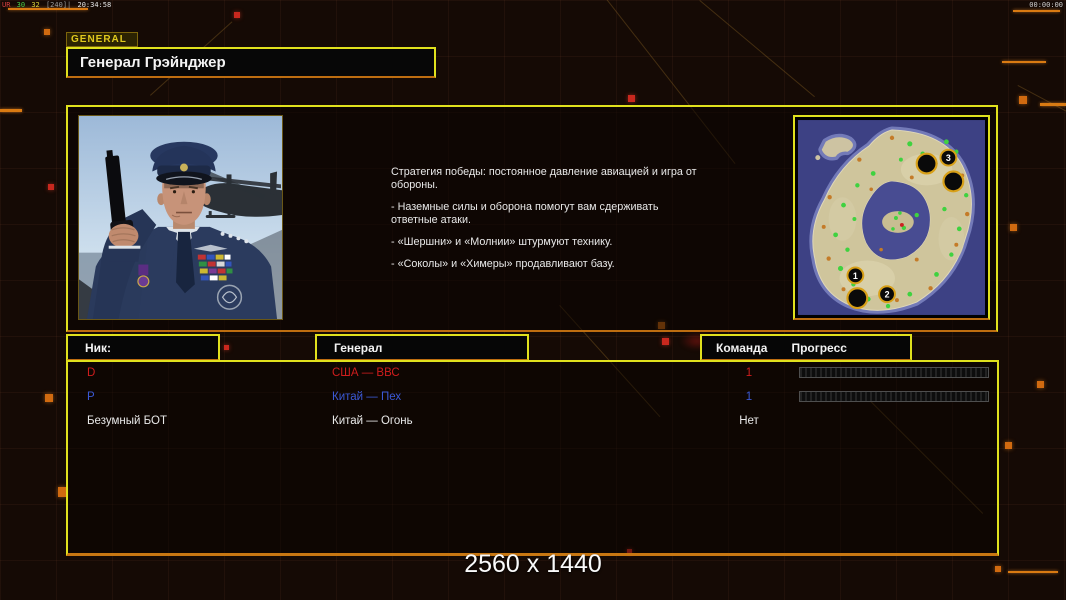  I want to click on start-position-3: 3, so click(948, 158).